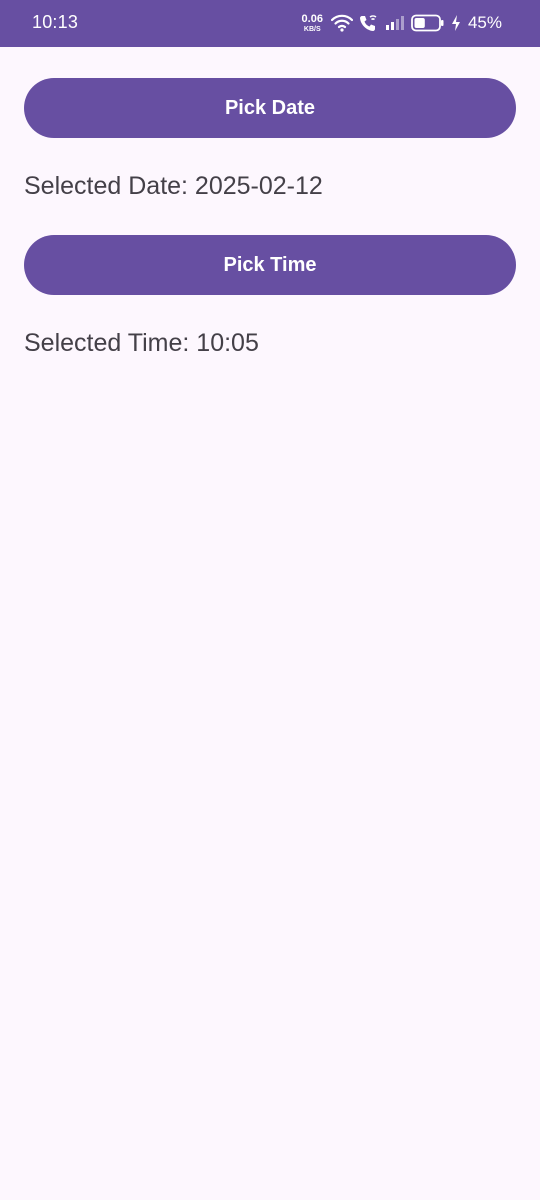 This screenshot has height=1200, width=540. I want to click on battery-percent: 45%, so click(484, 22).